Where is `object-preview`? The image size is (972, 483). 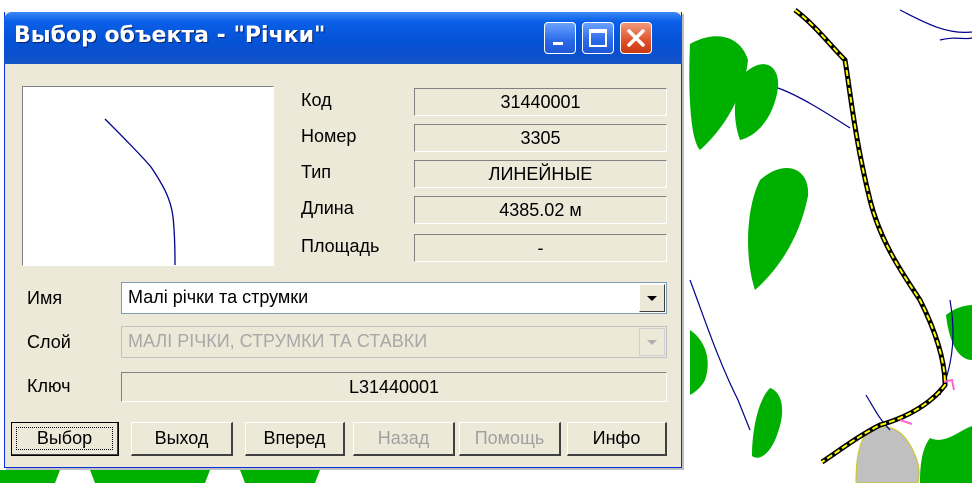
object-preview is located at coordinates (148, 176).